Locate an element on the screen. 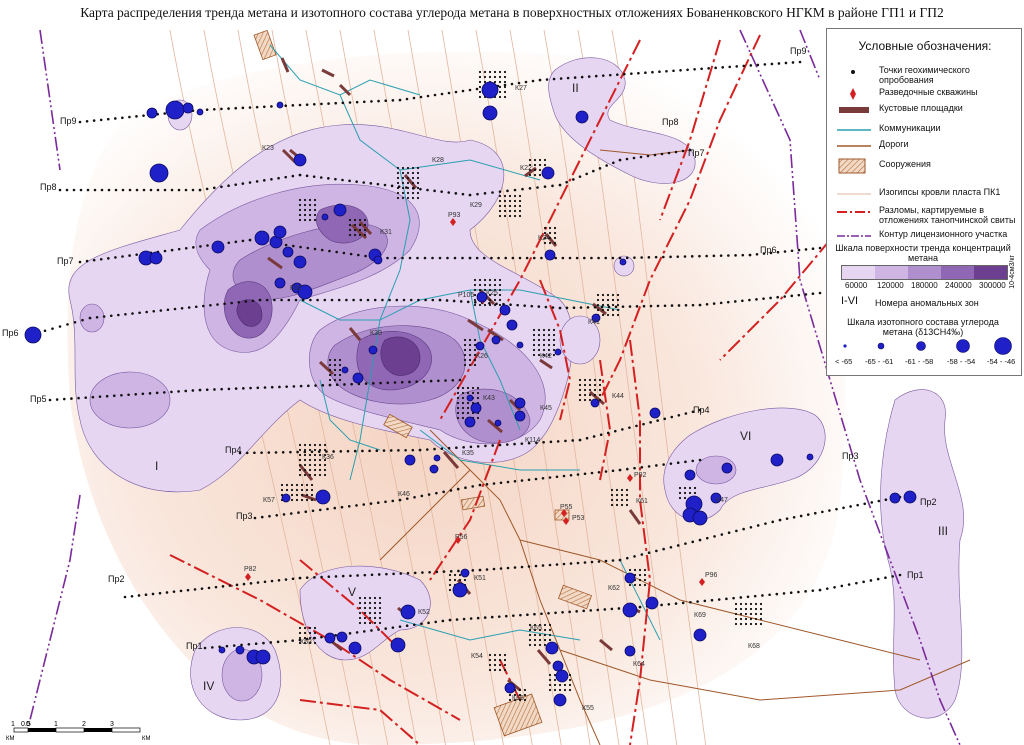 The image size is (1024, 745). legend-item-label: Коммуникации is located at coordinates (910, 128).